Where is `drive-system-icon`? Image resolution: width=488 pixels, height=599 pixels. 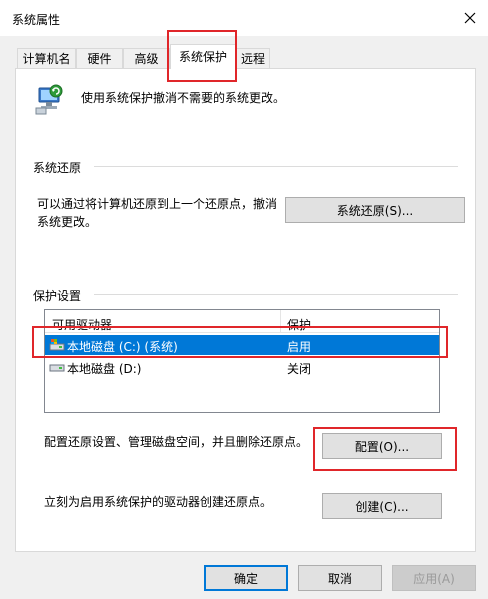
drive-system-icon is located at coordinates (57, 345).